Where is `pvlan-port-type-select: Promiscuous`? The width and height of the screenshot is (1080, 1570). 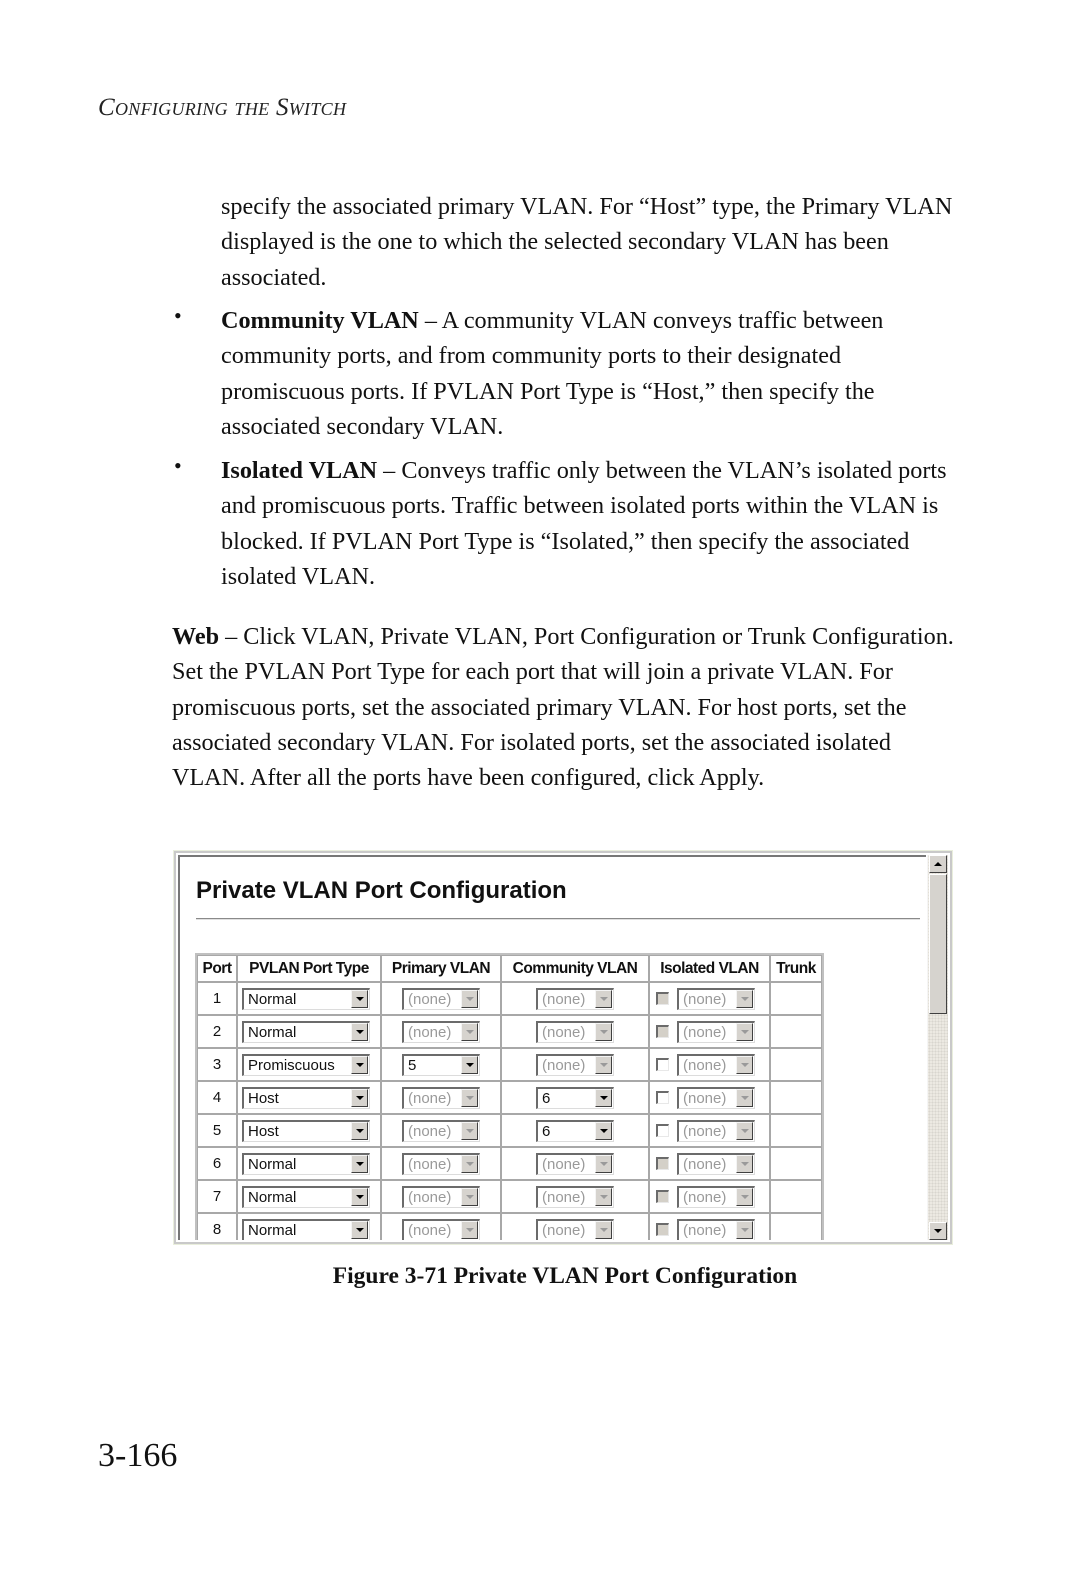
pvlan-port-type-select: Promiscuous is located at coordinates (306, 1064).